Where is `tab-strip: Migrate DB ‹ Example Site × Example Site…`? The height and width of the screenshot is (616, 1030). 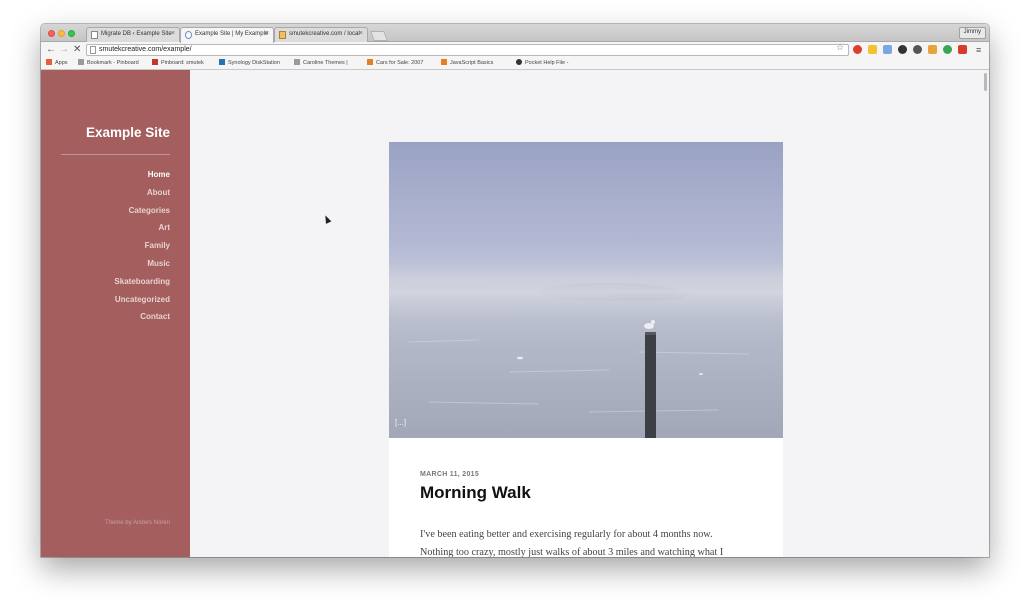
tab-strip: Migrate DB ‹ Example Site × Example Site… is located at coordinates (515, 33).